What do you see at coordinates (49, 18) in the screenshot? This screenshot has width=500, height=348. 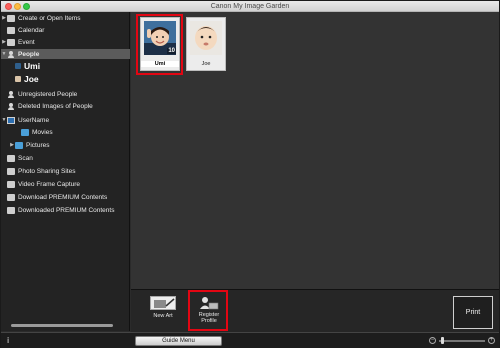 I see `sidebar-item-label: Create or Open Items` at bounding box center [49, 18].